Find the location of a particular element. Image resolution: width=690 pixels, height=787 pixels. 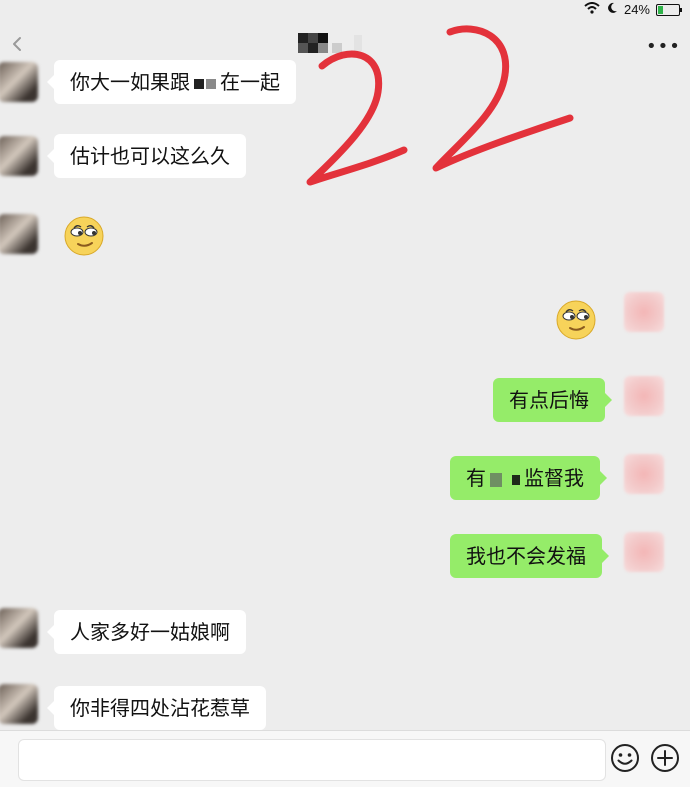

message-bubble-incoming: 人家多好一姑娘啊 is located at coordinates (146, 632).